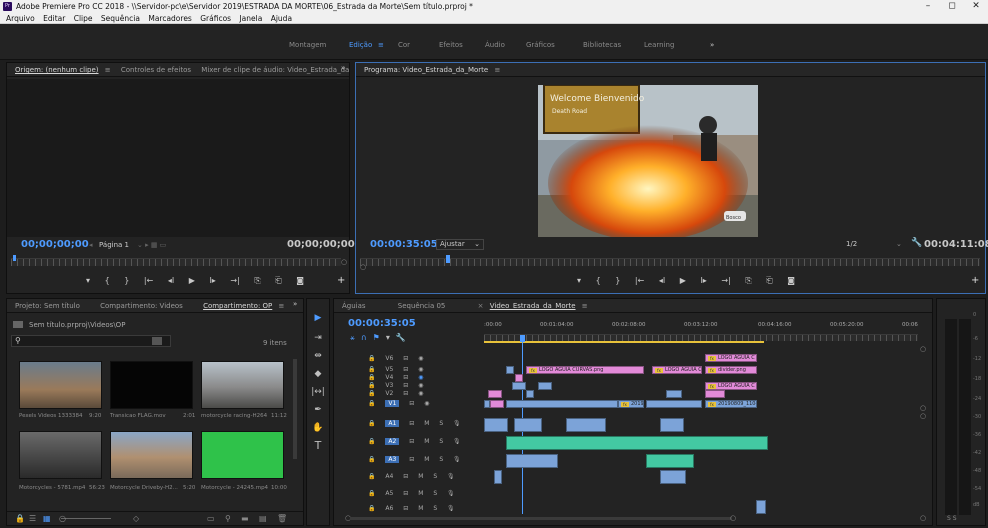 The image size is (988, 528). Describe the element at coordinates (47, 305) in the screenshot. I see `tab-project: Projeto: Sem título` at that location.